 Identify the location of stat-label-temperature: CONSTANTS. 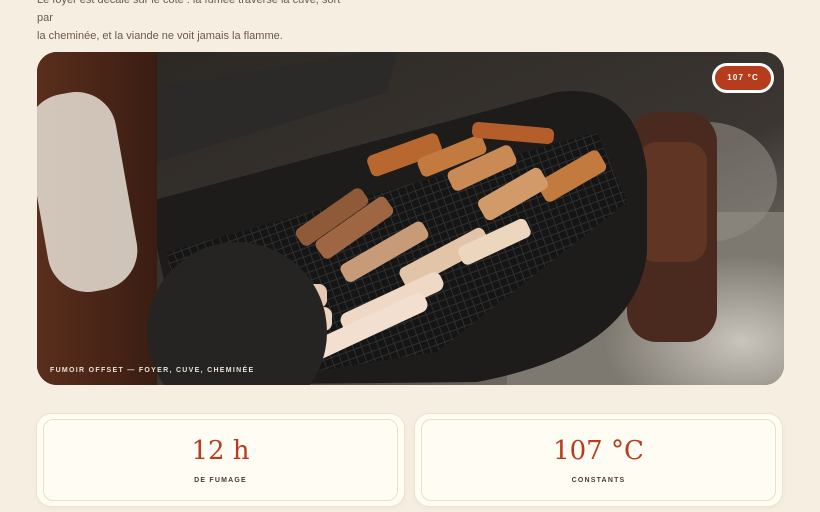
(598, 480).